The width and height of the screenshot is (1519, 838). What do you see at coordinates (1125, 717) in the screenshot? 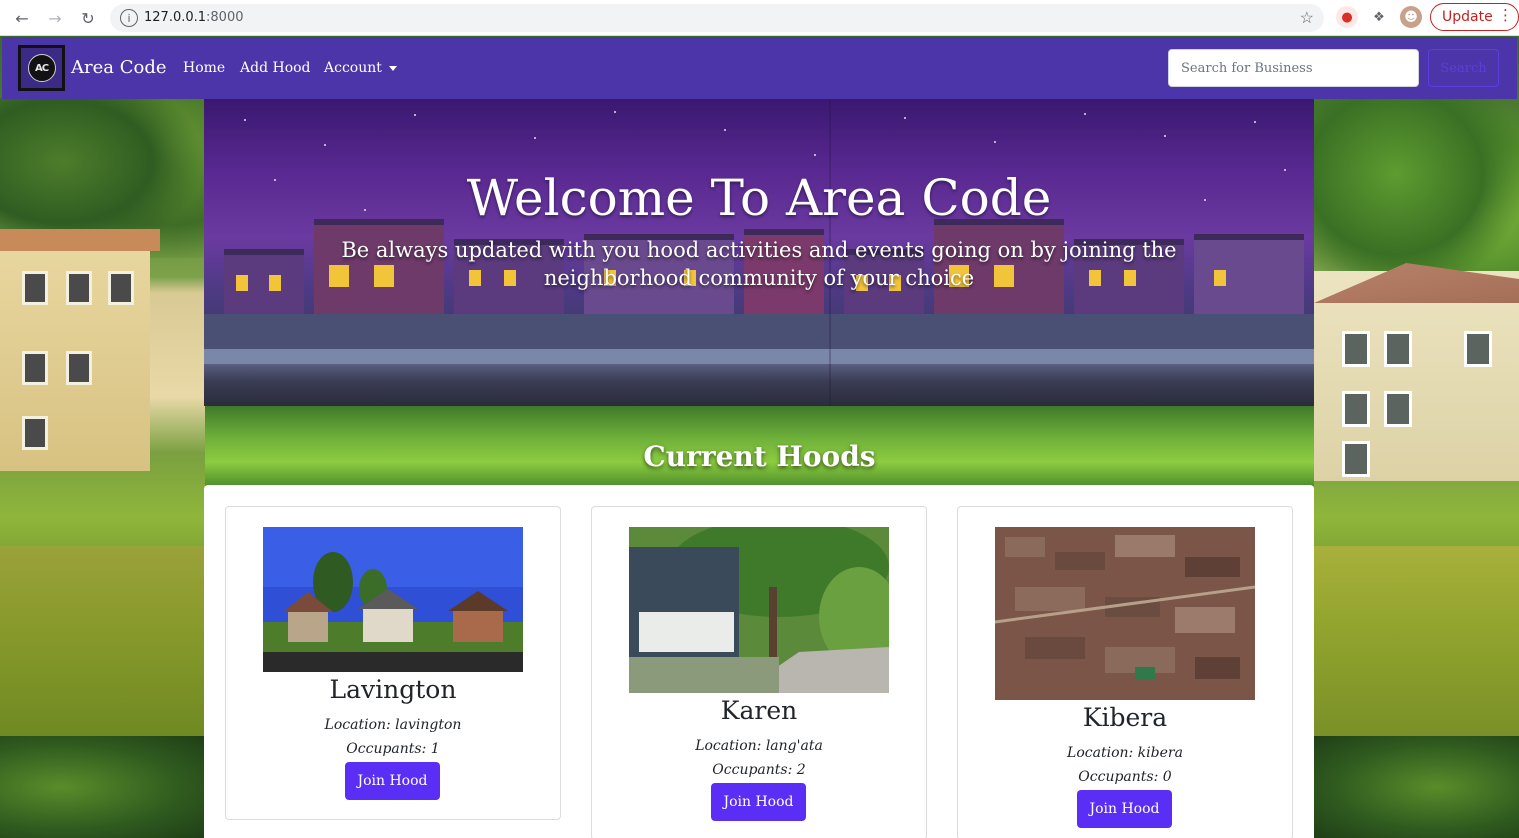
I see `hood-name: Kibera` at bounding box center [1125, 717].